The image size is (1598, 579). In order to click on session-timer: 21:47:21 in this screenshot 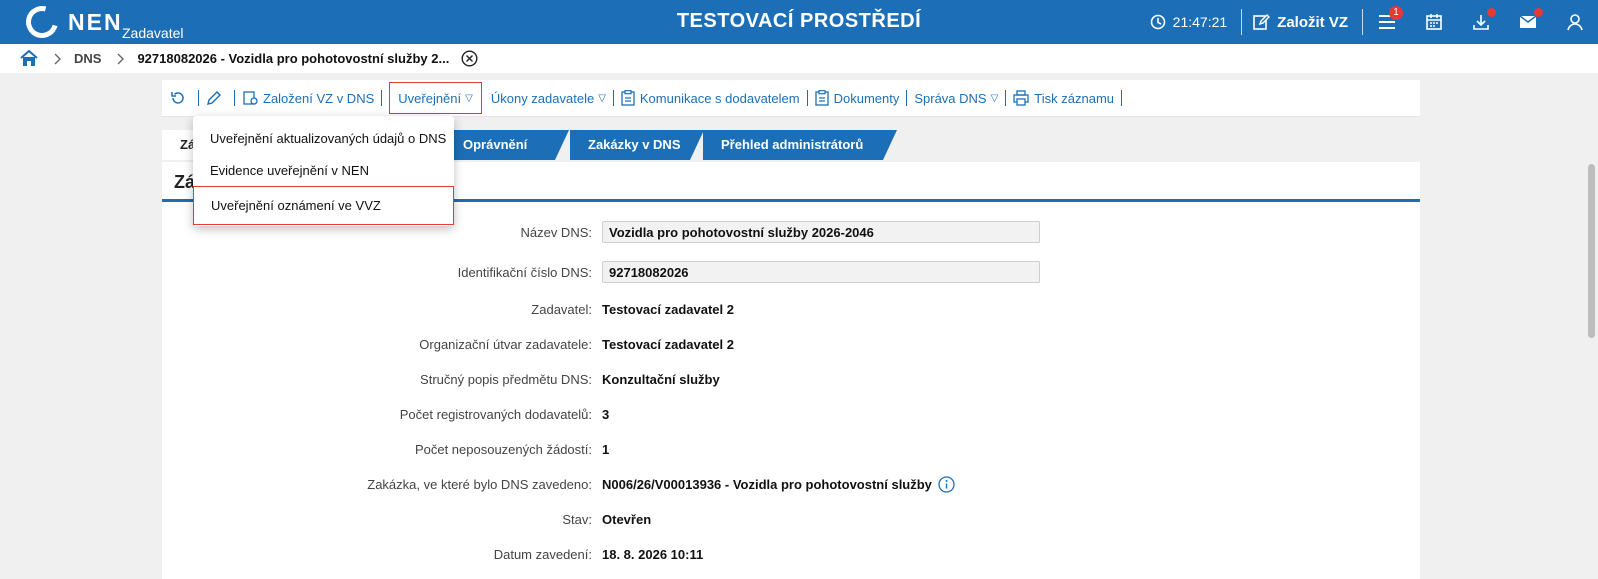, I will do `click(1189, 22)`.